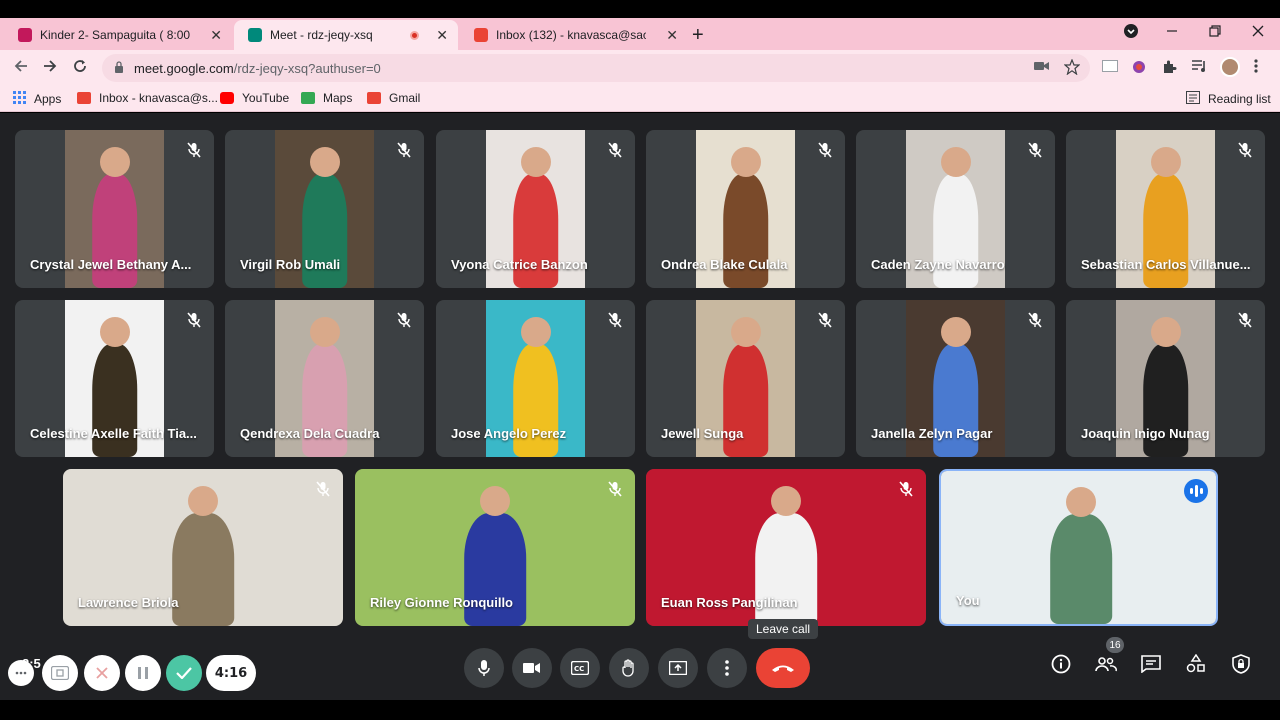 Image resolution: width=1280 pixels, height=720 pixels. I want to click on new-tab-button: +, so click(698, 35).